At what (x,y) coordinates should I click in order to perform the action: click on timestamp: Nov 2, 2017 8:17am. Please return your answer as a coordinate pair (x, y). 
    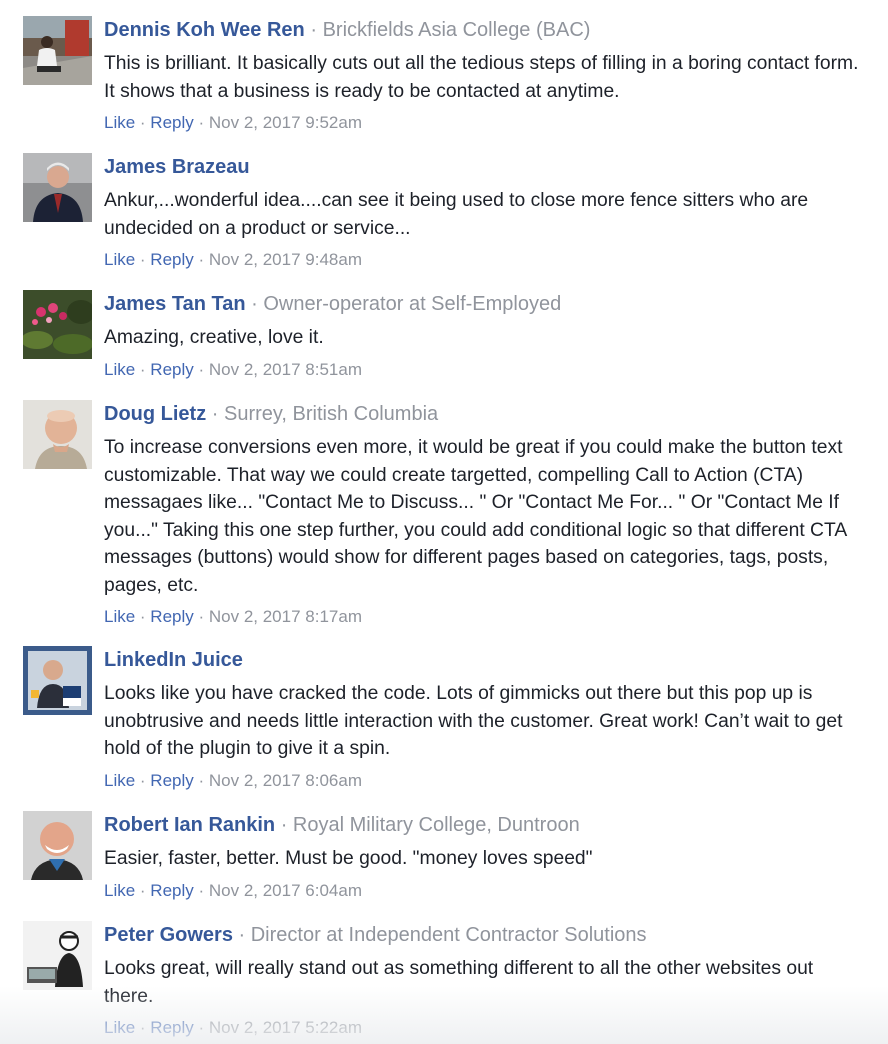
    Looking at the image, I should click on (285, 616).